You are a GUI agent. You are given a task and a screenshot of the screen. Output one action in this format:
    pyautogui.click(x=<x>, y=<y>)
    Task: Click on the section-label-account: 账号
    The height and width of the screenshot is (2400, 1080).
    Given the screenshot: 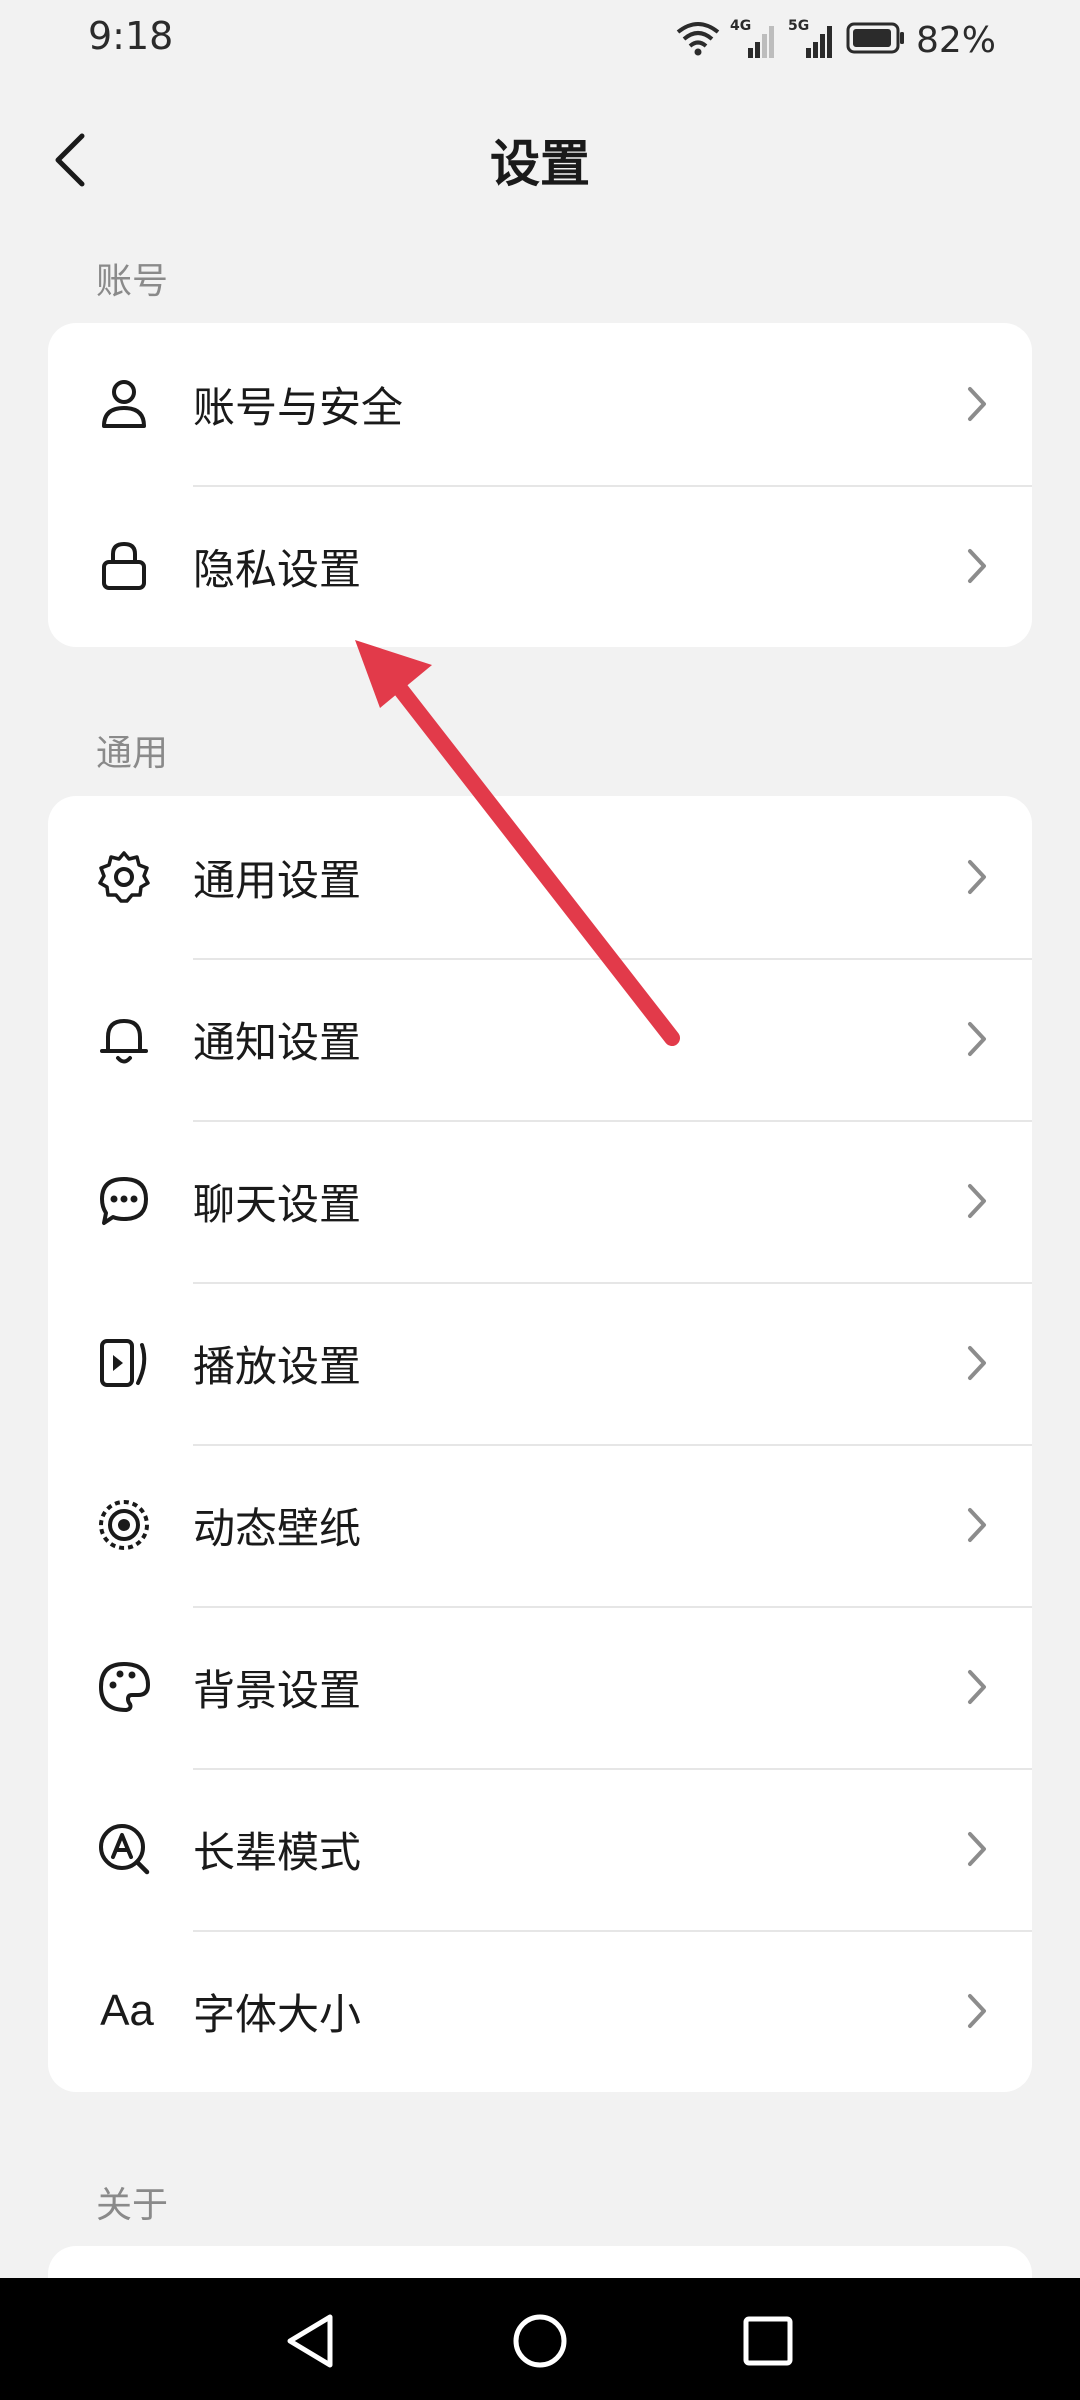 What is the action you would take?
    pyautogui.click(x=132, y=281)
    